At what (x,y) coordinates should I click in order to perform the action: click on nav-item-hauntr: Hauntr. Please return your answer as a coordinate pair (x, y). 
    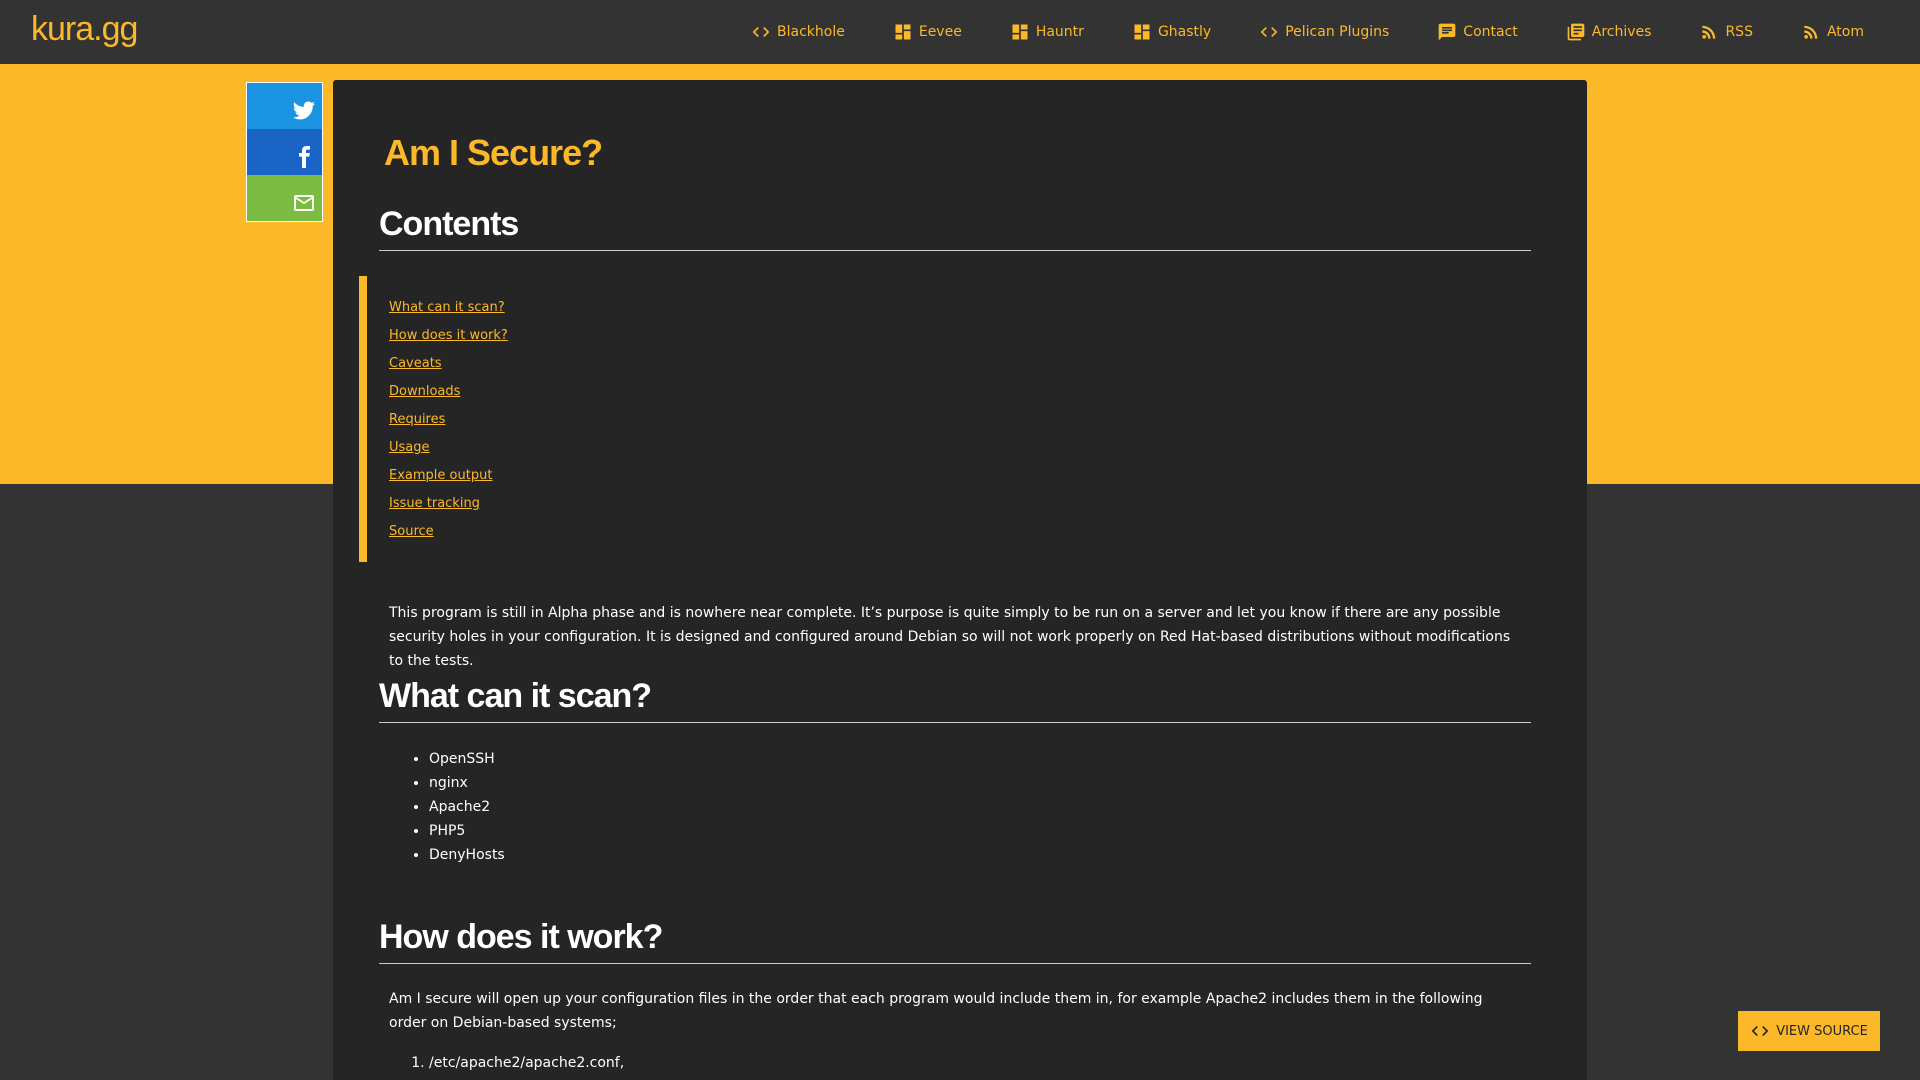
    Looking at the image, I should click on (1047, 32).